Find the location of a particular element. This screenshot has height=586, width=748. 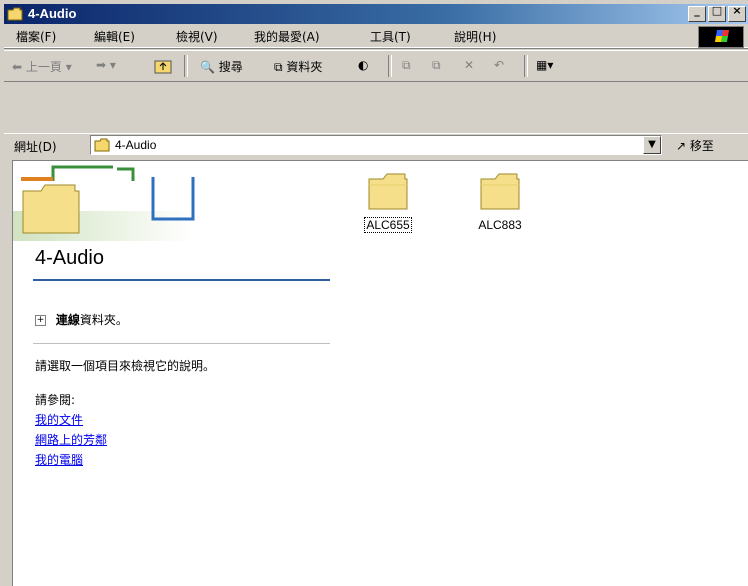

address-field: 4-Audio ▼ is located at coordinates (376, 145).